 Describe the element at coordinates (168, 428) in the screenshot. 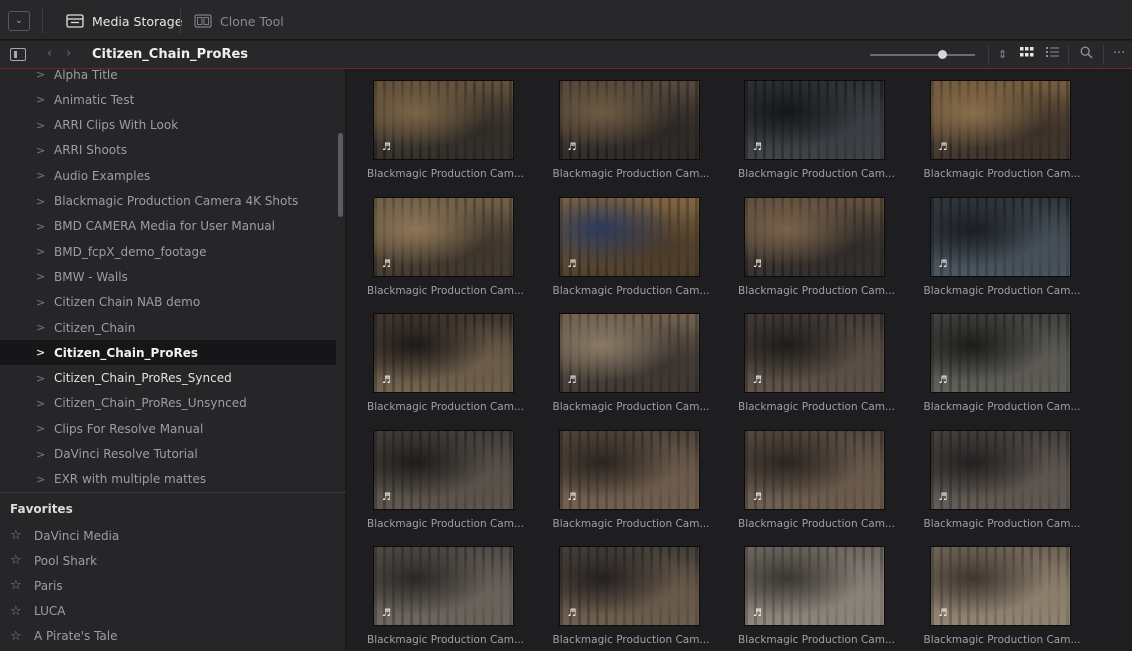

I see `tree-item: > Clips For Resolve Manual` at that location.